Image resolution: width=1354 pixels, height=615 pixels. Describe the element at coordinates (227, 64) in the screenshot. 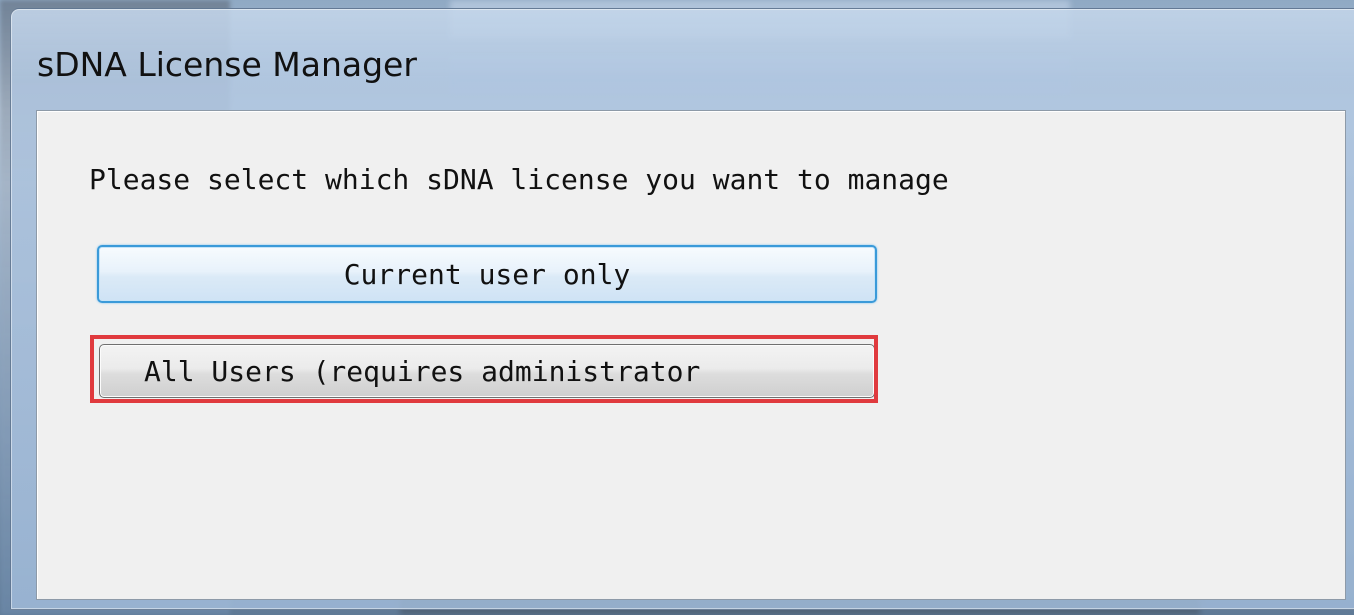

I see `window-title: sDNA License Manager` at that location.